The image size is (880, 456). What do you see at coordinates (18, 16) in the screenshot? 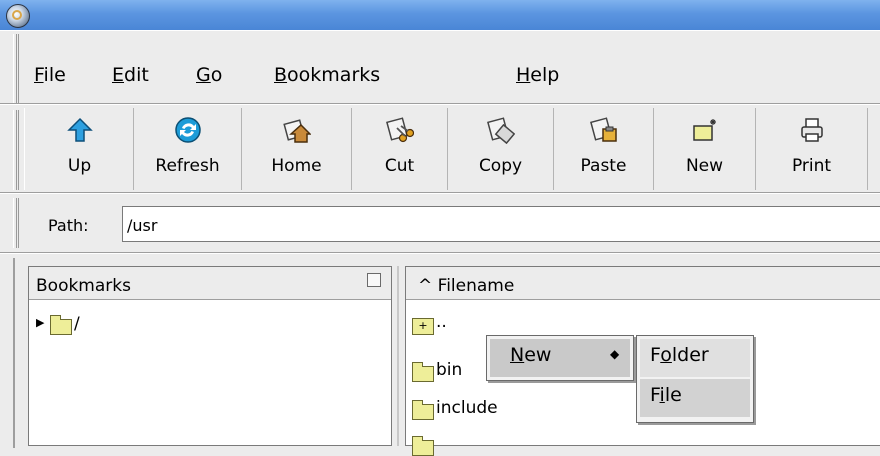
I see `app-orb-icon` at bounding box center [18, 16].